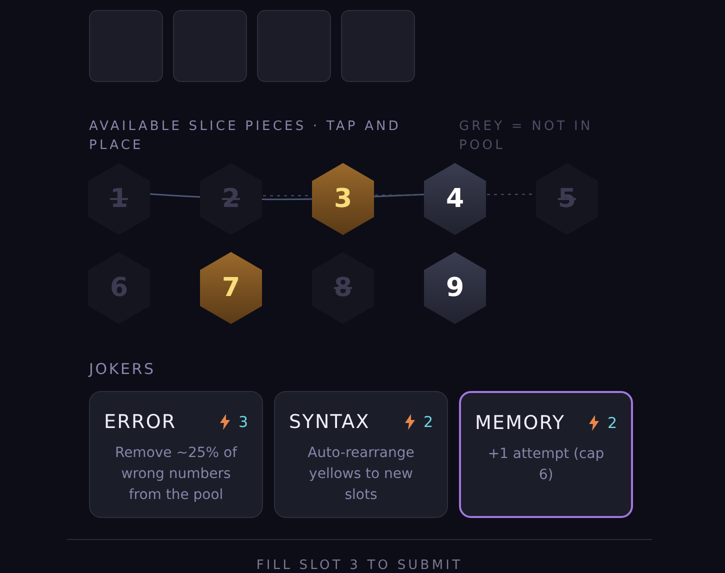 The height and width of the screenshot is (573, 725). Describe the element at coordinates (546, 464) in the screenshot. I see `joker-description: +1 attempt (cap 6)` at that location.